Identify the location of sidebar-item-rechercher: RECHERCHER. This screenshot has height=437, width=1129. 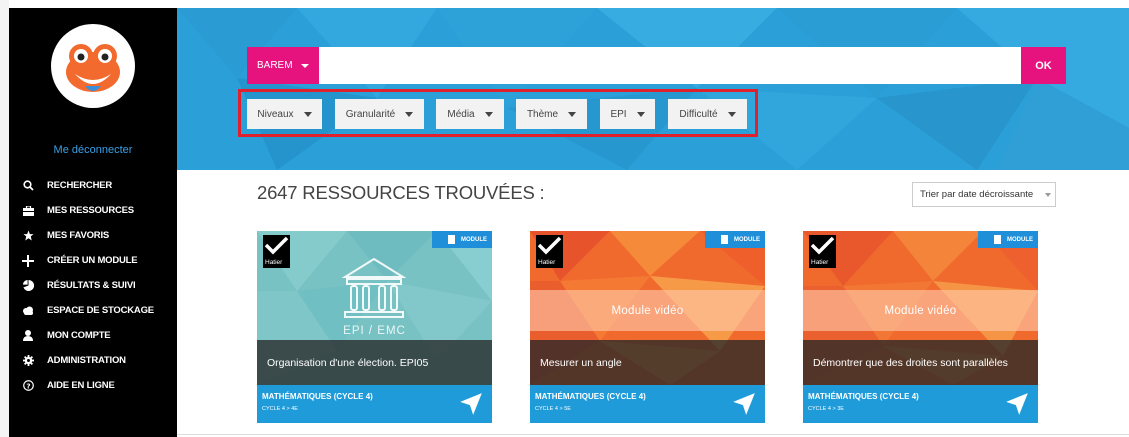
(93, 185).